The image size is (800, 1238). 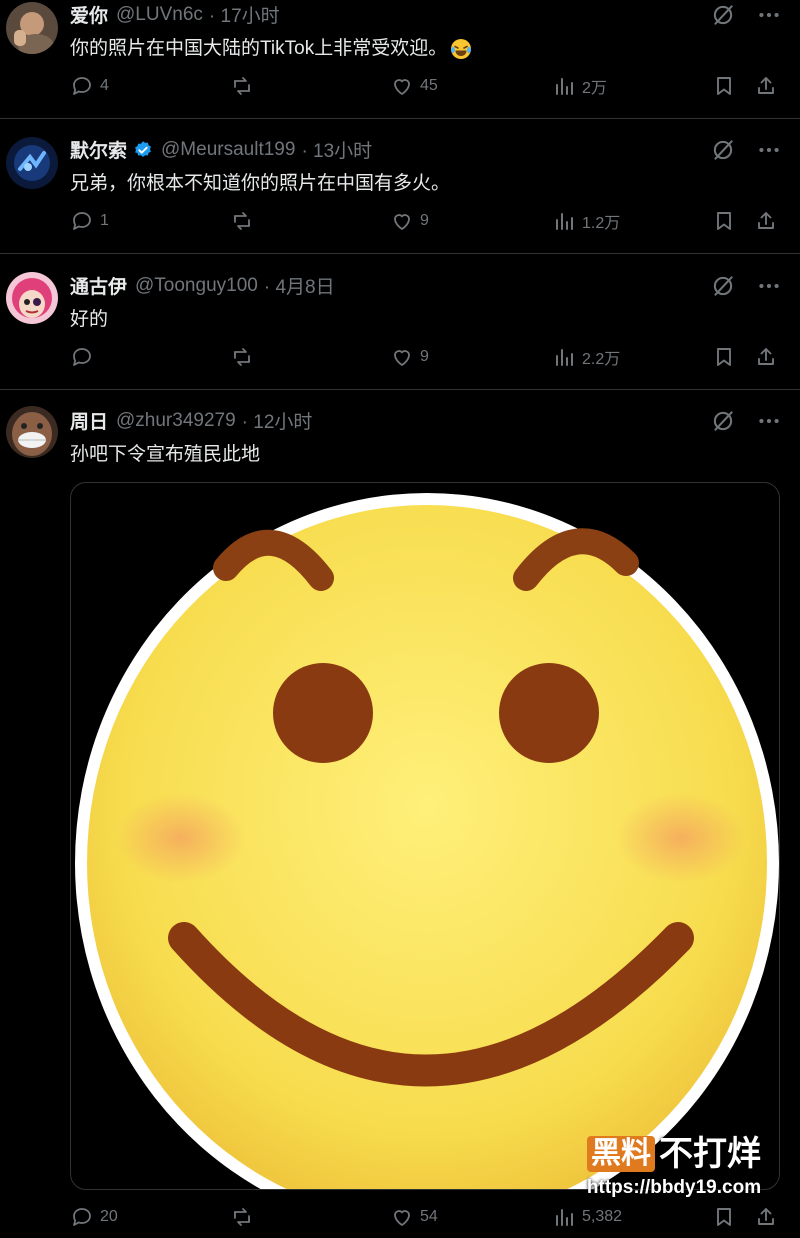 What do you see at coordinates (429, 85) in the screenshot?
I see `like-count: 45` at bounding box center [429, 85].